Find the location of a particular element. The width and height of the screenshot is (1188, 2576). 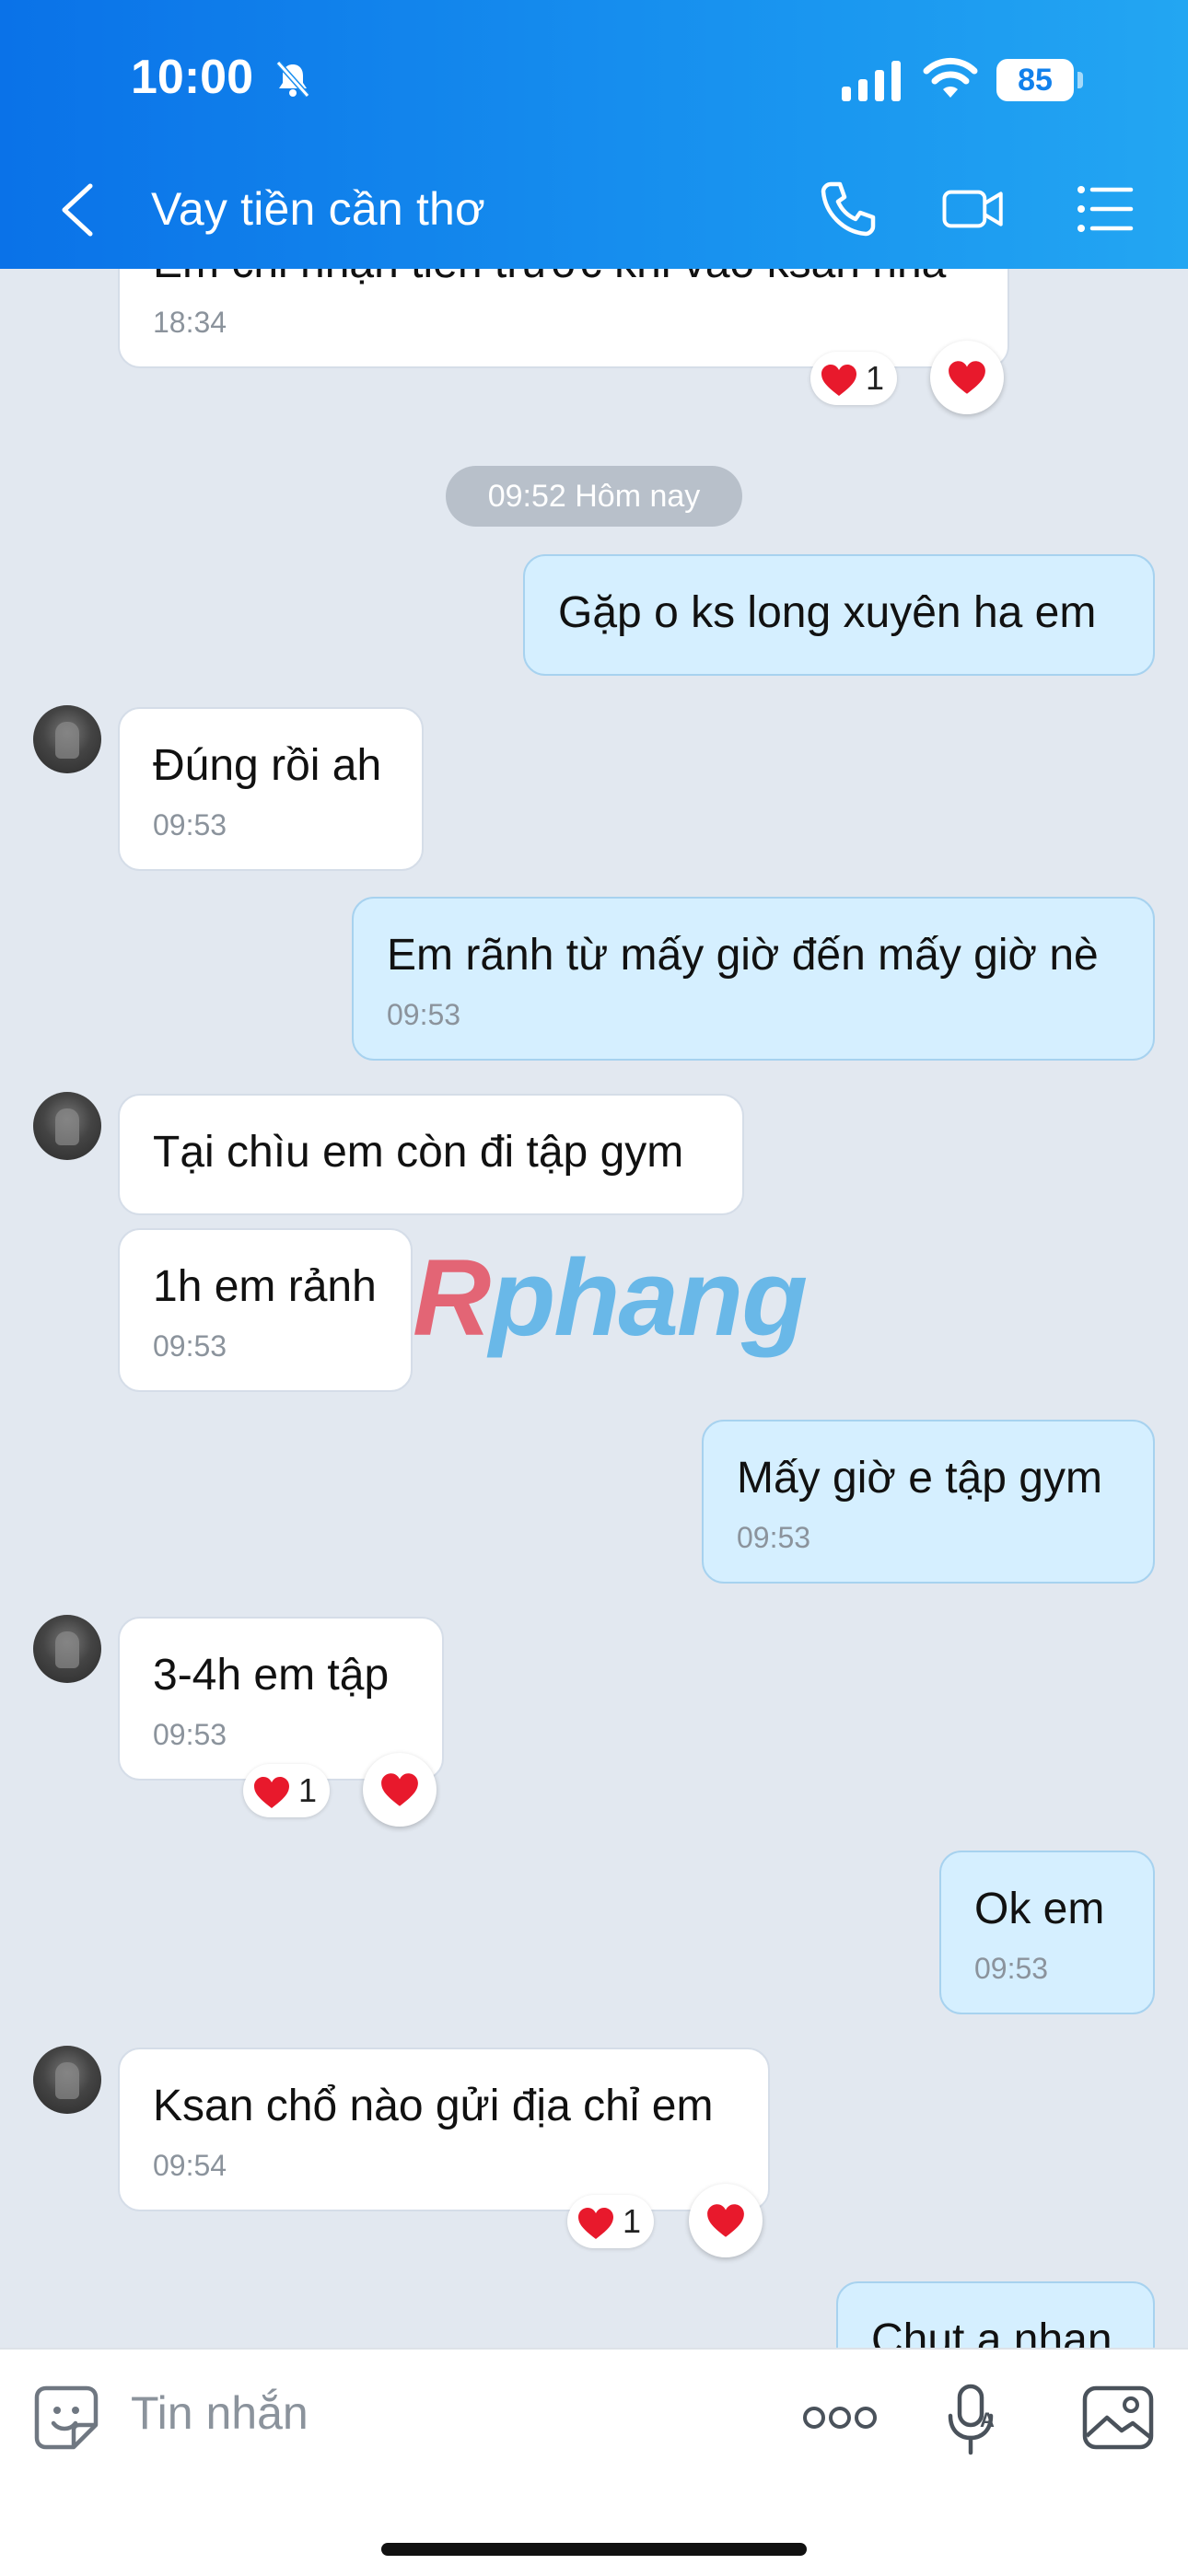

bell-muted-icon is located at coordinates (292, 79).